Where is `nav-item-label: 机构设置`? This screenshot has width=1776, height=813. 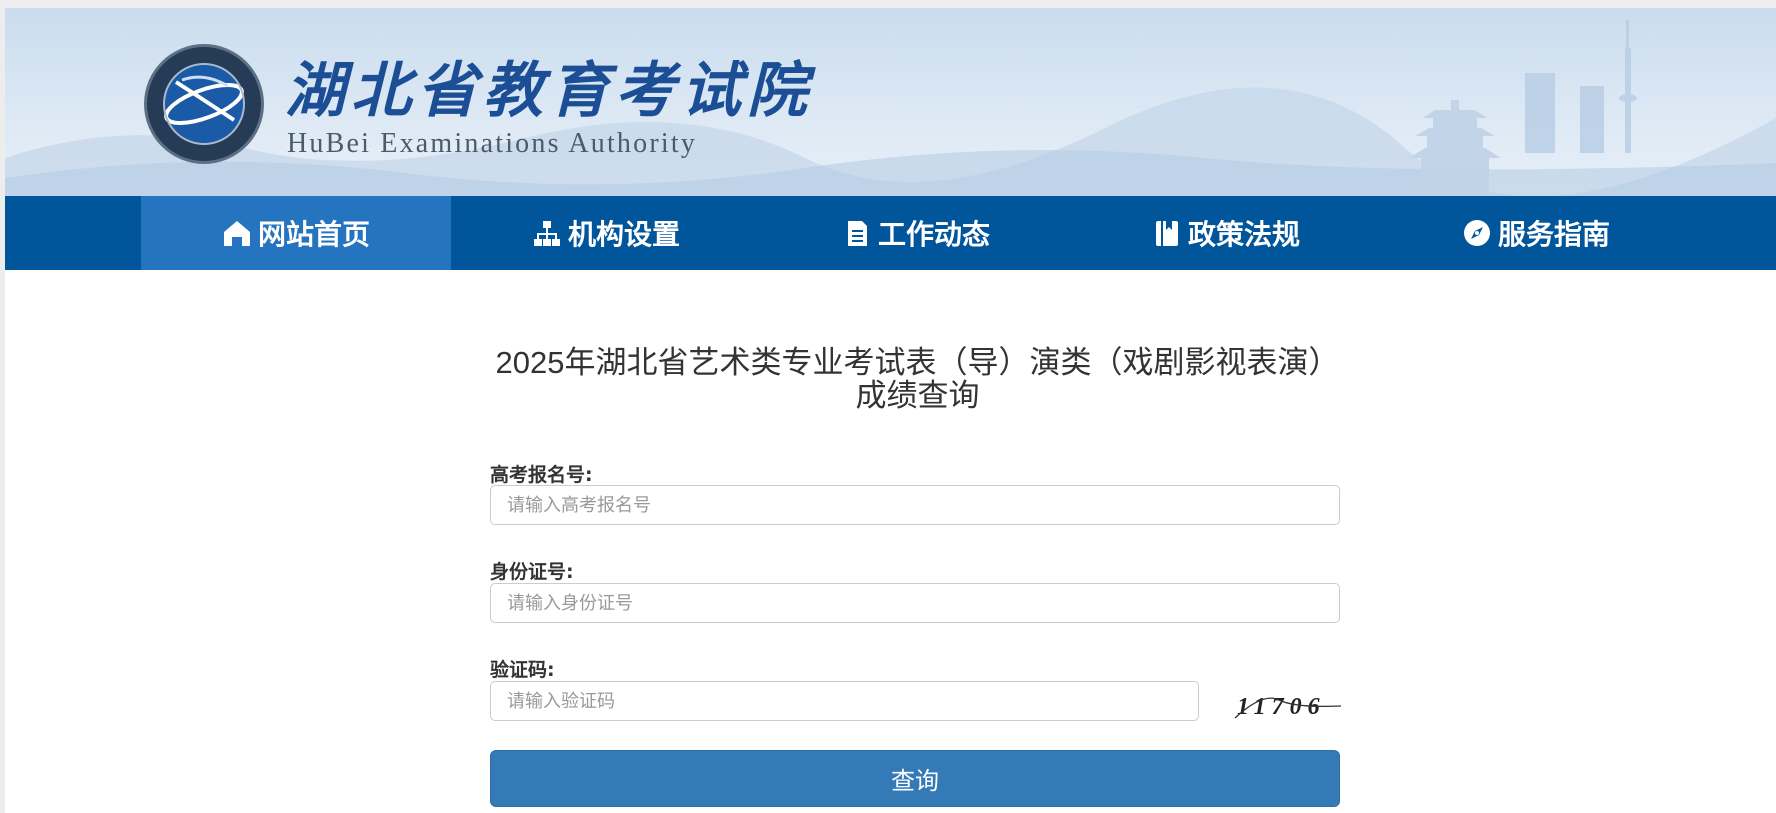 nav-item-label: 机构设置 is located at coordinates (623, 234).